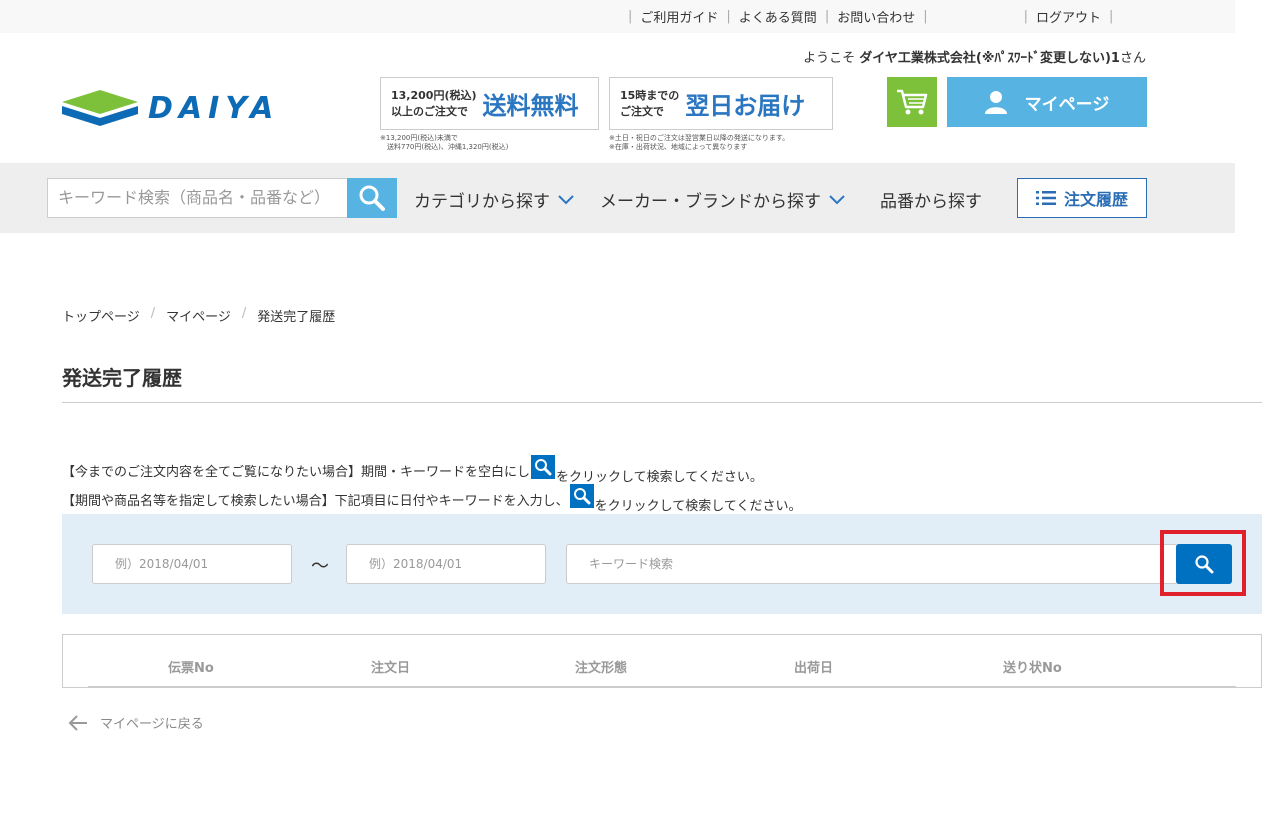  What do you see at coordinates (989, 58) in the screenshot?
I see `user-company-name: ダイヤ工業株式会社(※ﾊﾟｽﾜｰﾄﾞ変更しない)1` at bounding box center [989, 58].